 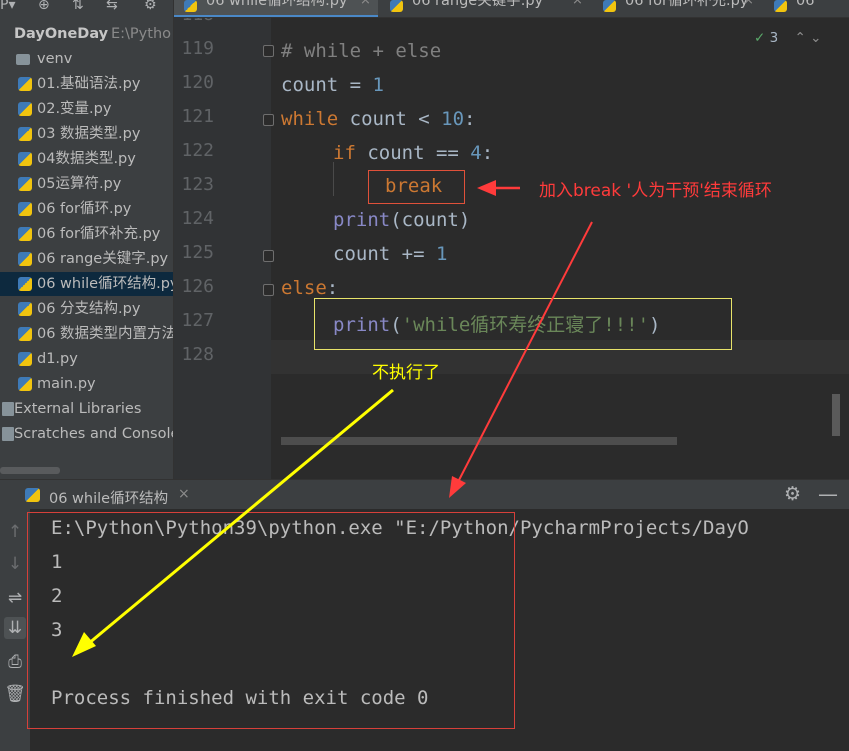 What do you see at coordinates (479, 441) in the screenshot?
I see `editor-horizontal-scrollbar` at bounding box center [479, 441].